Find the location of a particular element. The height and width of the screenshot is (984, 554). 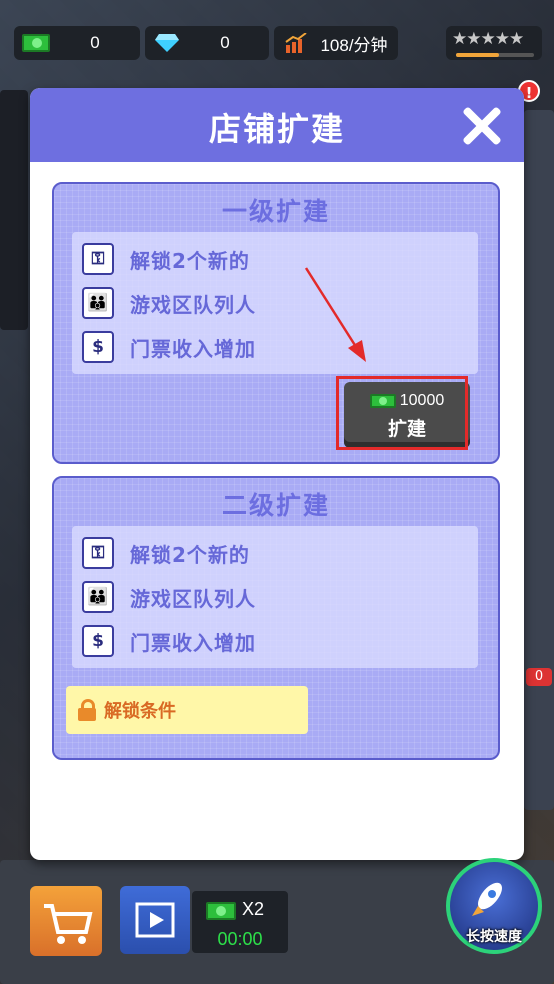

video-icon is located at coordinates (155, 920).